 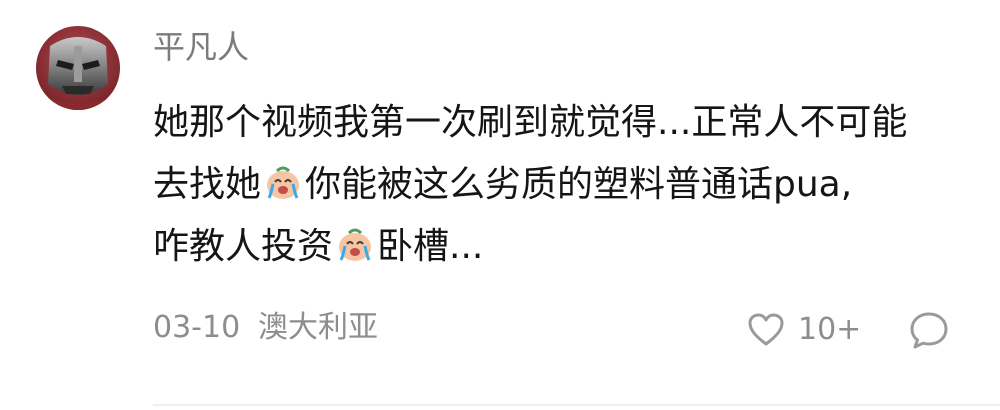 I want to click on avatar, so click(x=78, y=68).